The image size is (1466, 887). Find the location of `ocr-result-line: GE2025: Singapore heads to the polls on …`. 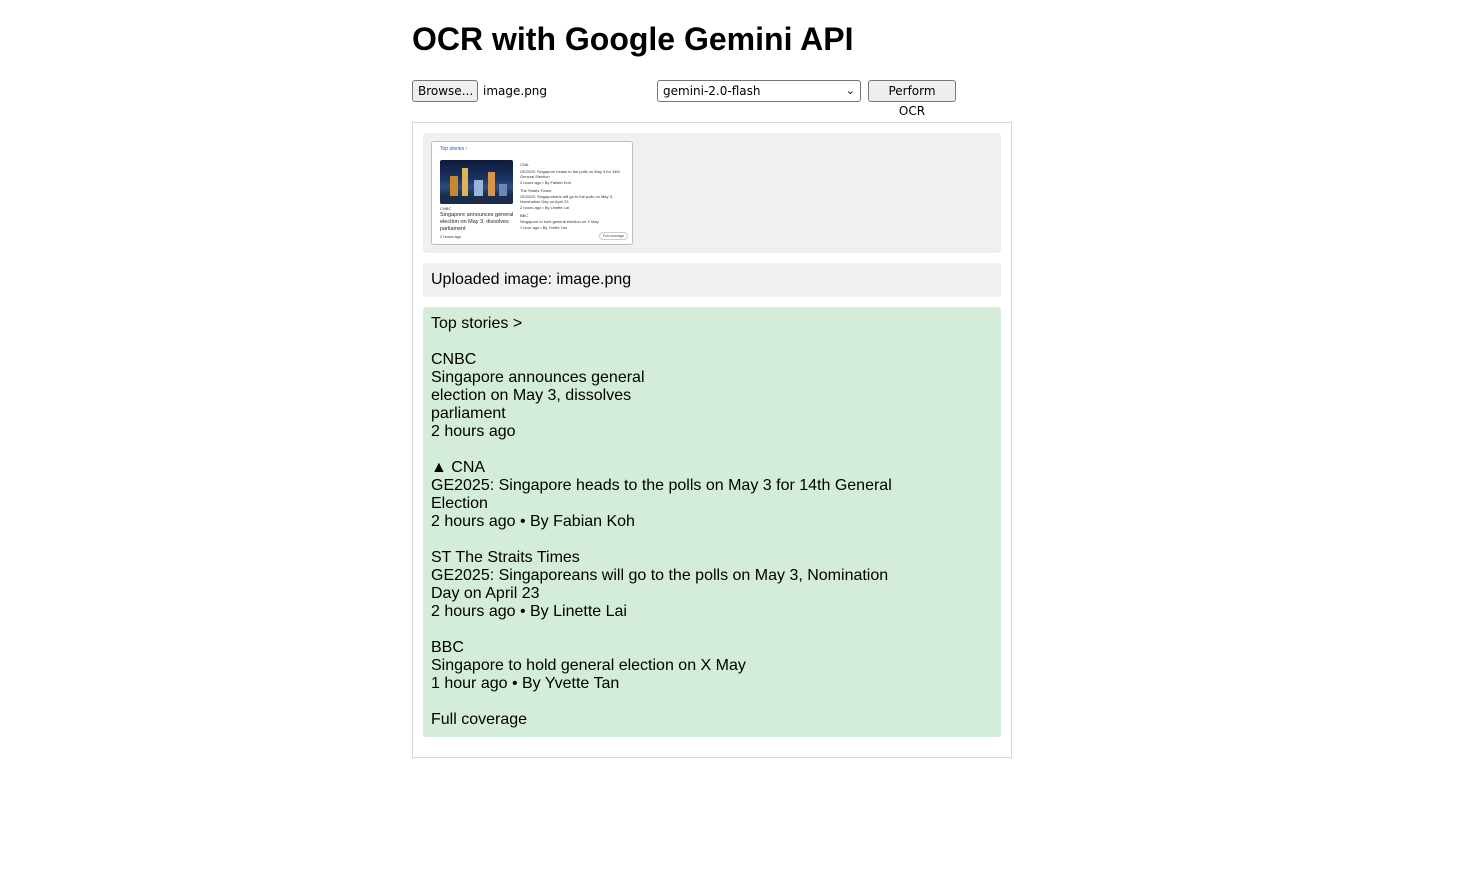

ocr-result-line: GE2025: Singapore heads to the polls on … is located at coordinates (661, 485).